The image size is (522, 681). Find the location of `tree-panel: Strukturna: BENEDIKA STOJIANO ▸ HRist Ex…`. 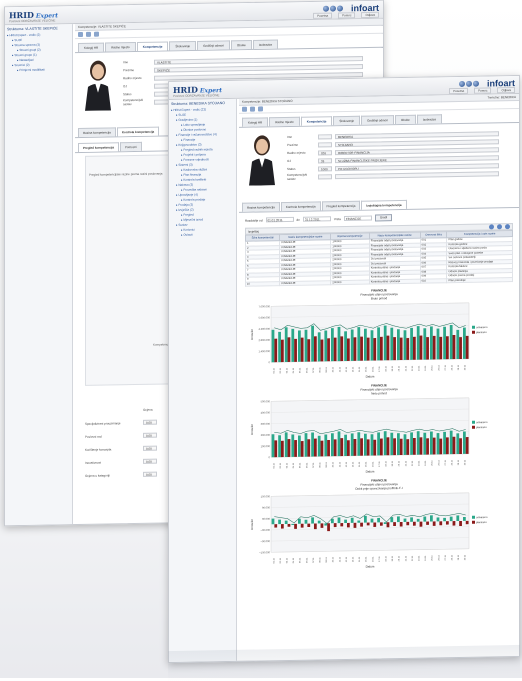

tree-panel: Strukturna: BENEDIKA STOJIANO ▸ HRist Ex… is located at coordinates (203, 380).